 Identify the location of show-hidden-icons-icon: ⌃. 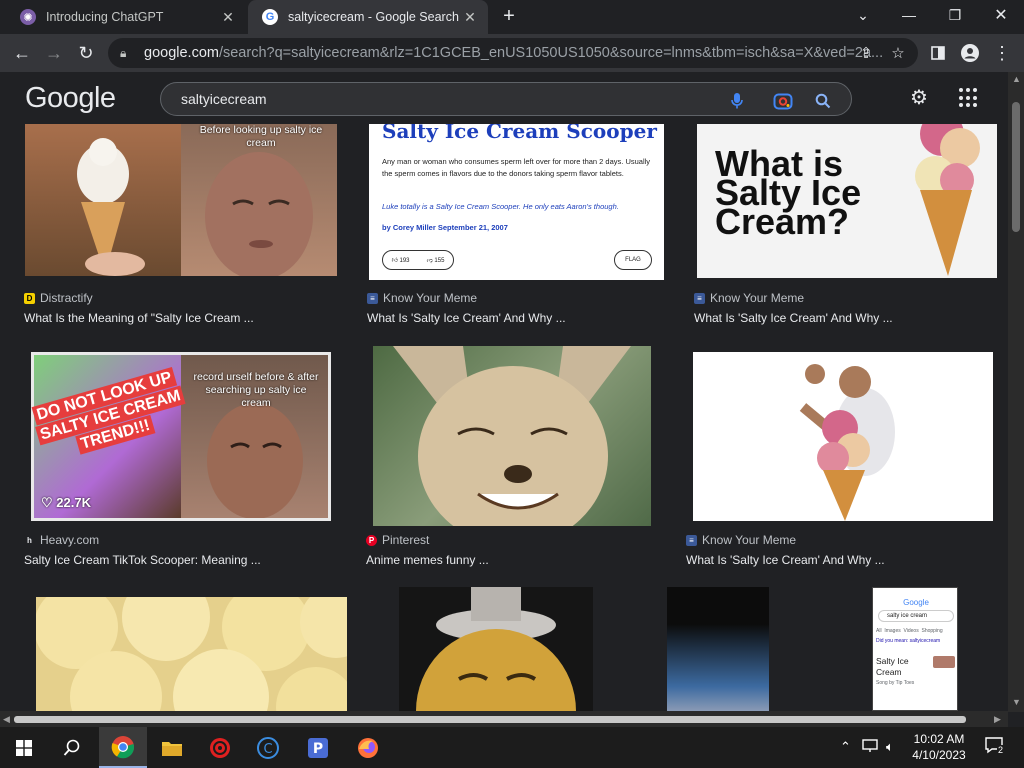
(845, 747).